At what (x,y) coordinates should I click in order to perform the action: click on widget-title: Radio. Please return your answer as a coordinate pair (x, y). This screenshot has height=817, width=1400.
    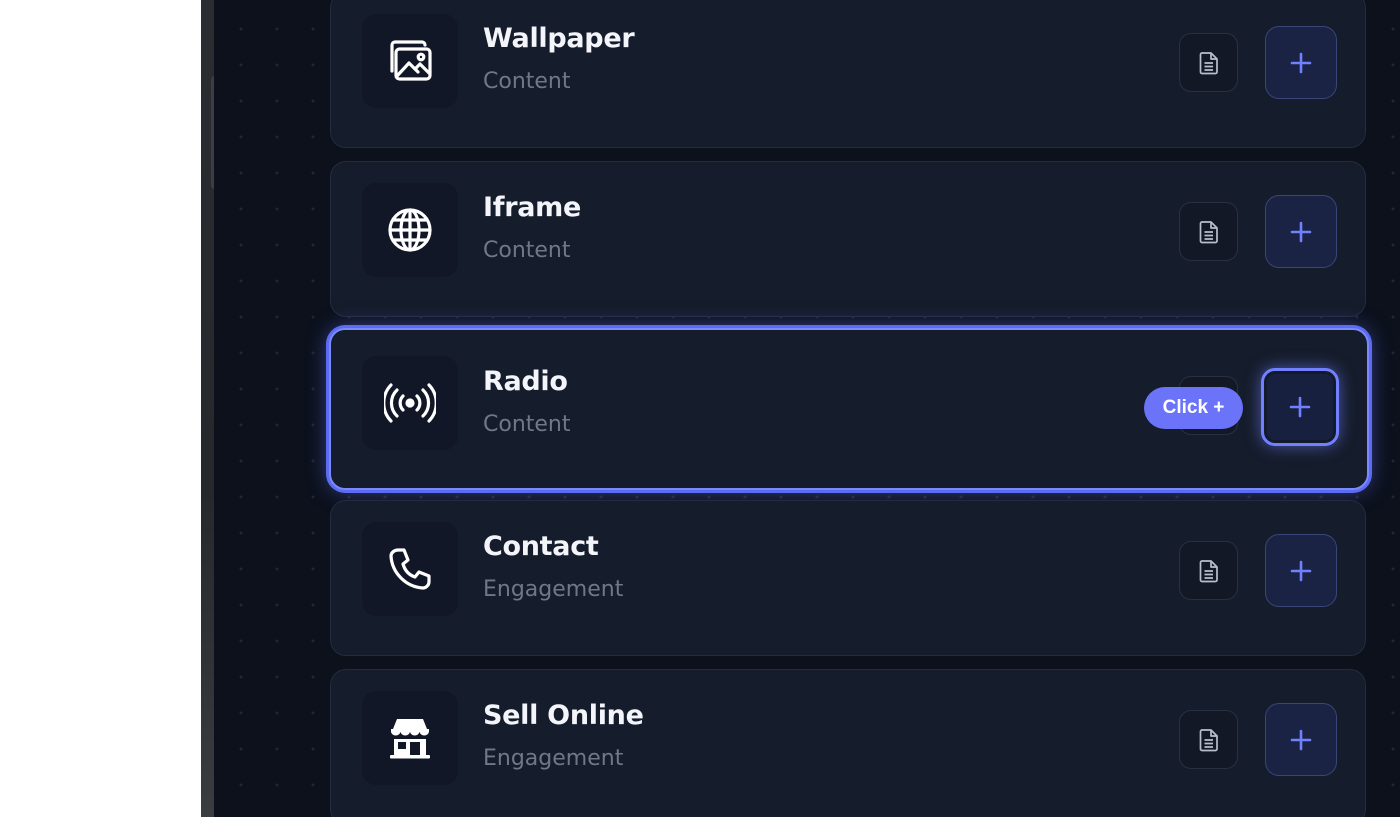
    Looking at the image, I should click on (525, 381).